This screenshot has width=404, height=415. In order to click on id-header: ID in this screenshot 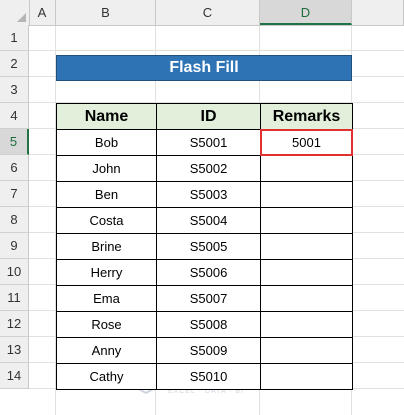, I will do `click(208, 116)`.